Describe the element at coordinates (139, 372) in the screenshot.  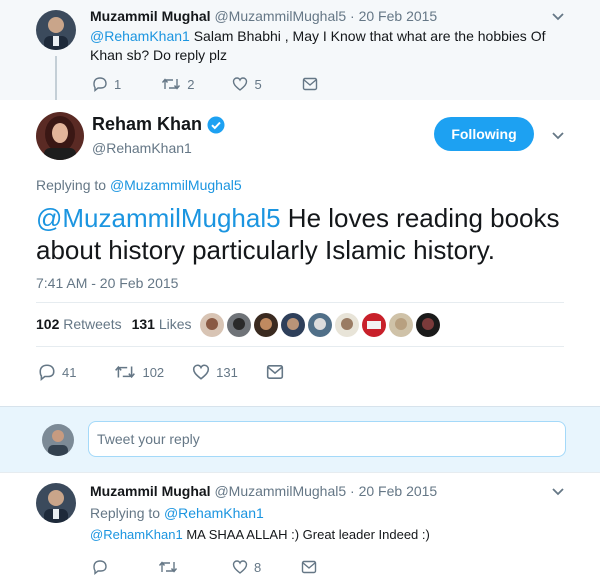
I see `retweet-button: 102` at that location.